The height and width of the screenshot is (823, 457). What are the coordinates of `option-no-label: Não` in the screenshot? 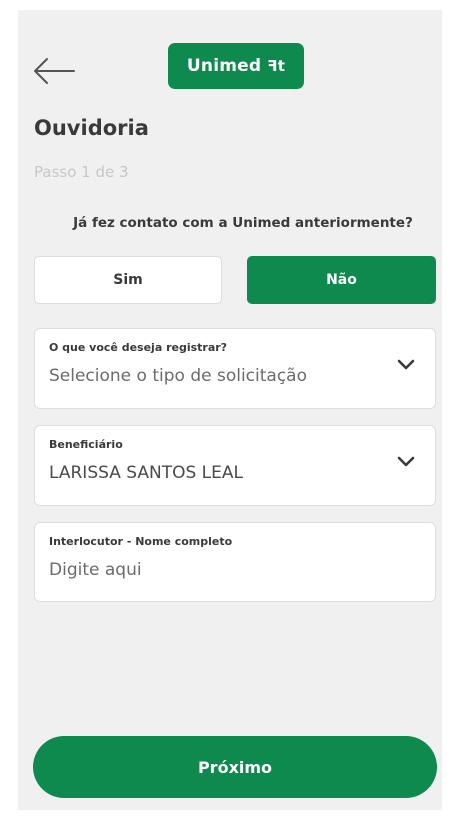 It's located at (341, 280).